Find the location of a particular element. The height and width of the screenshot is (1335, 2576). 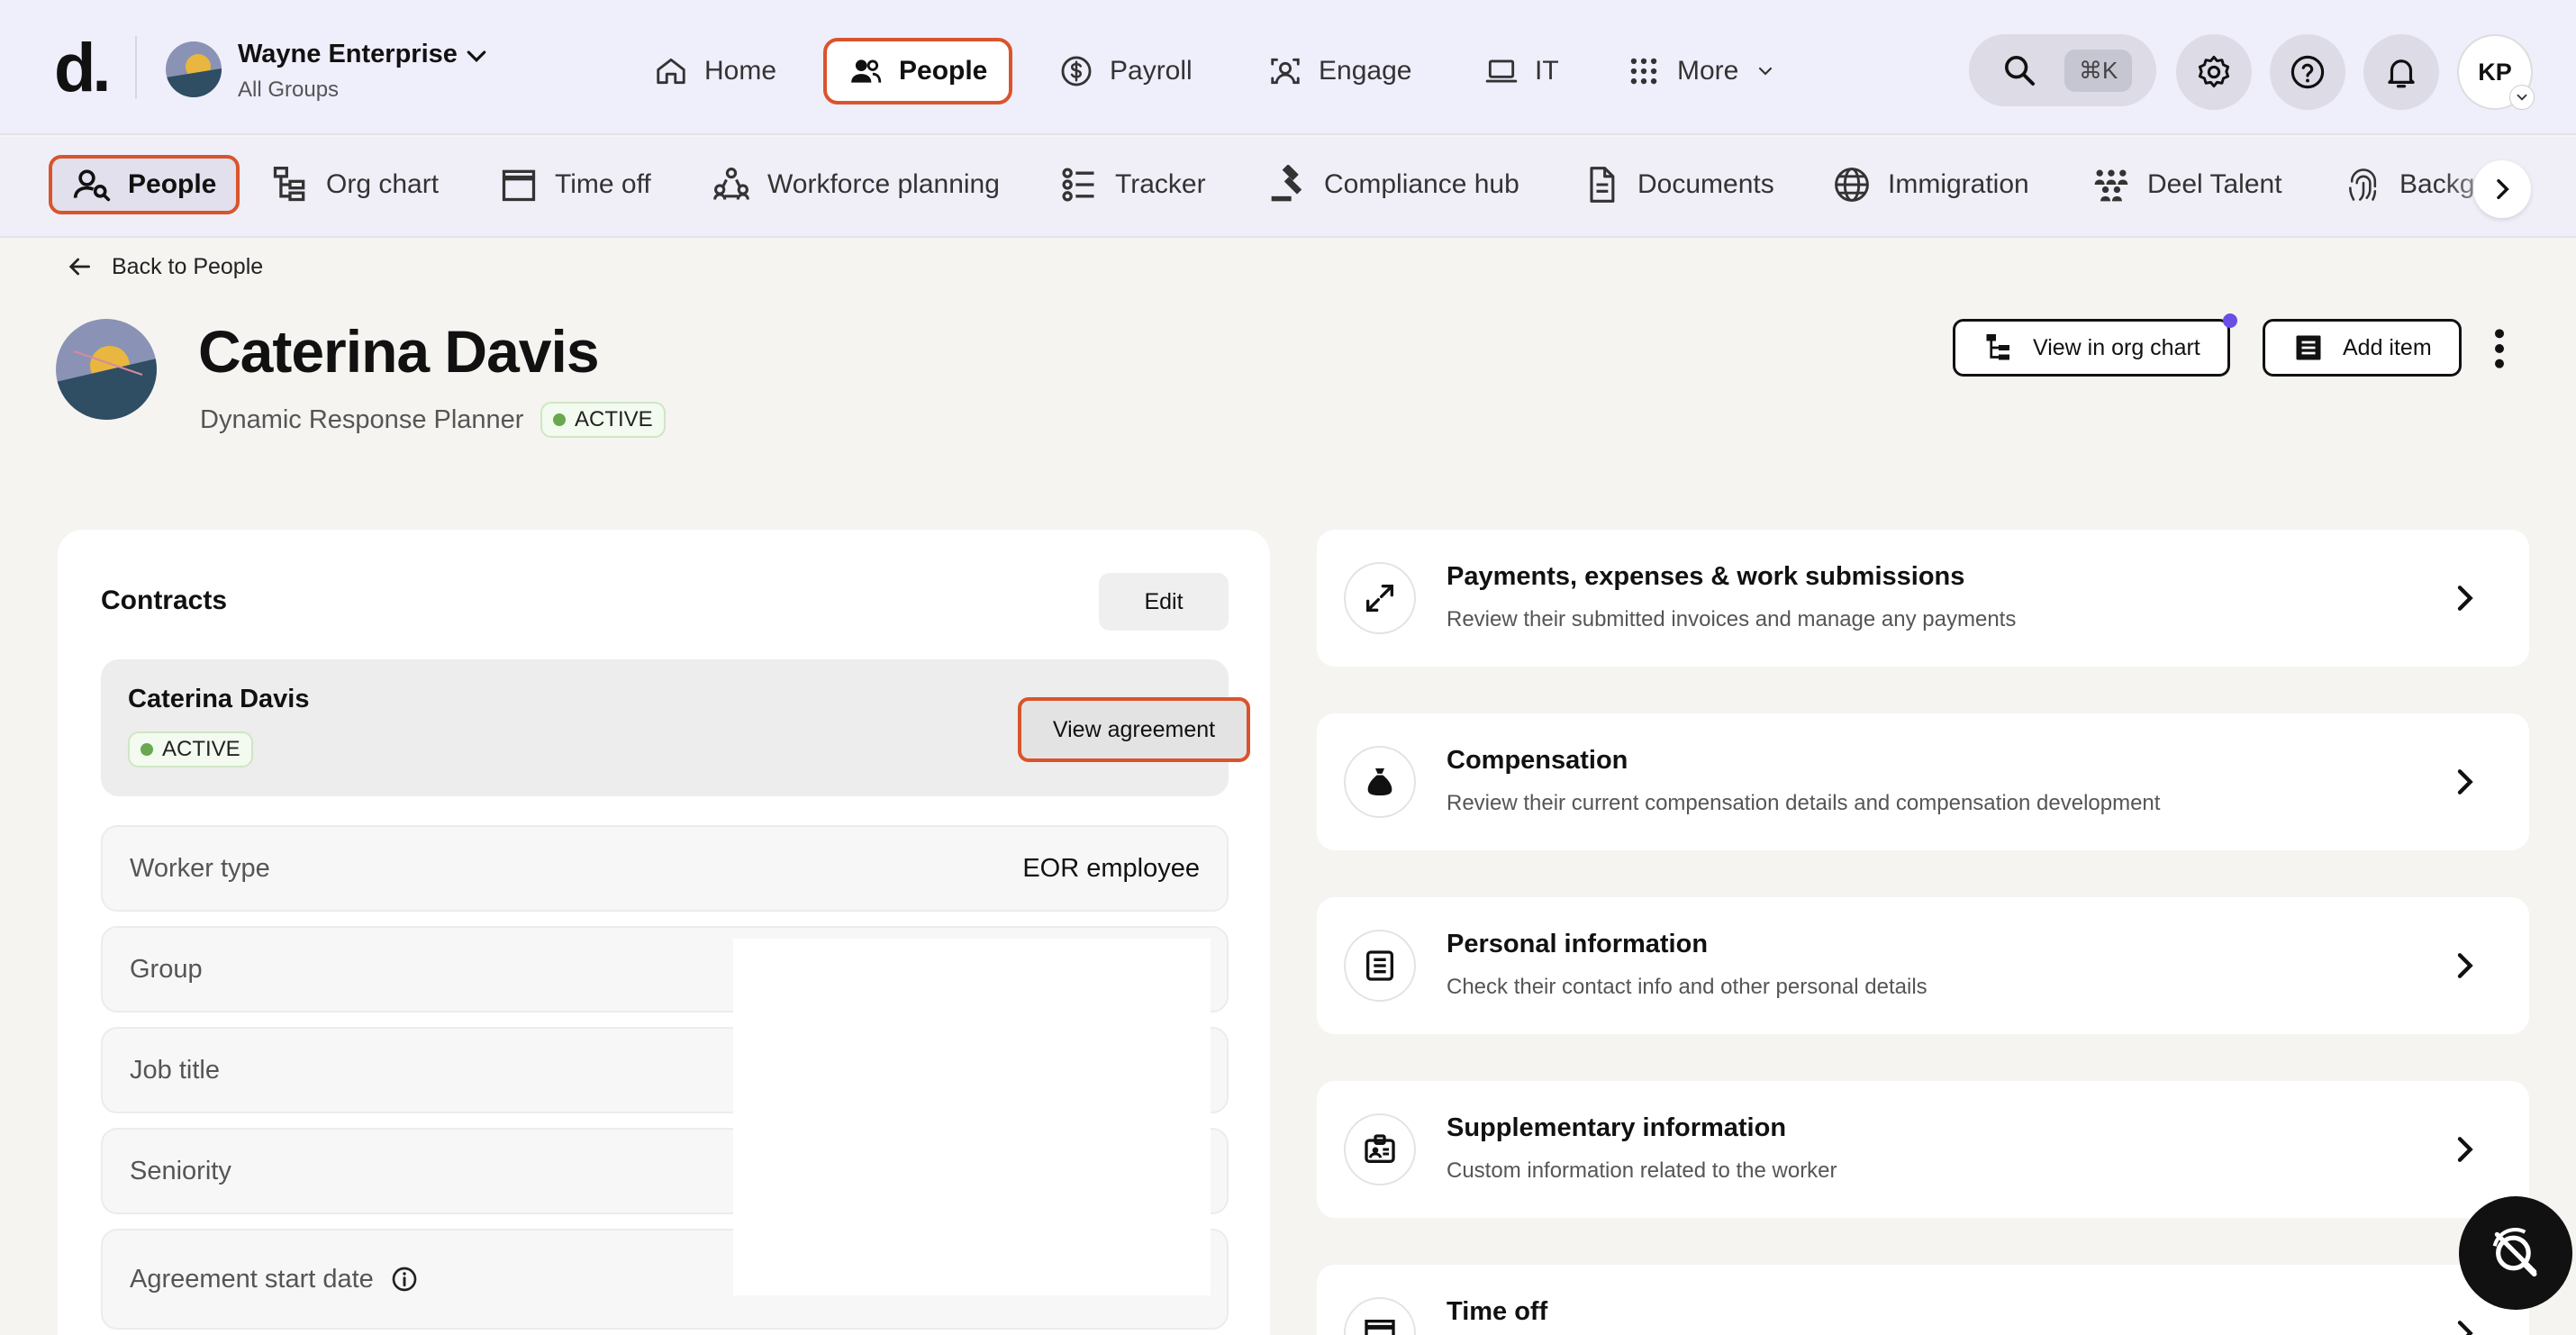

gear-icon is located at coordinates (2214, 71).